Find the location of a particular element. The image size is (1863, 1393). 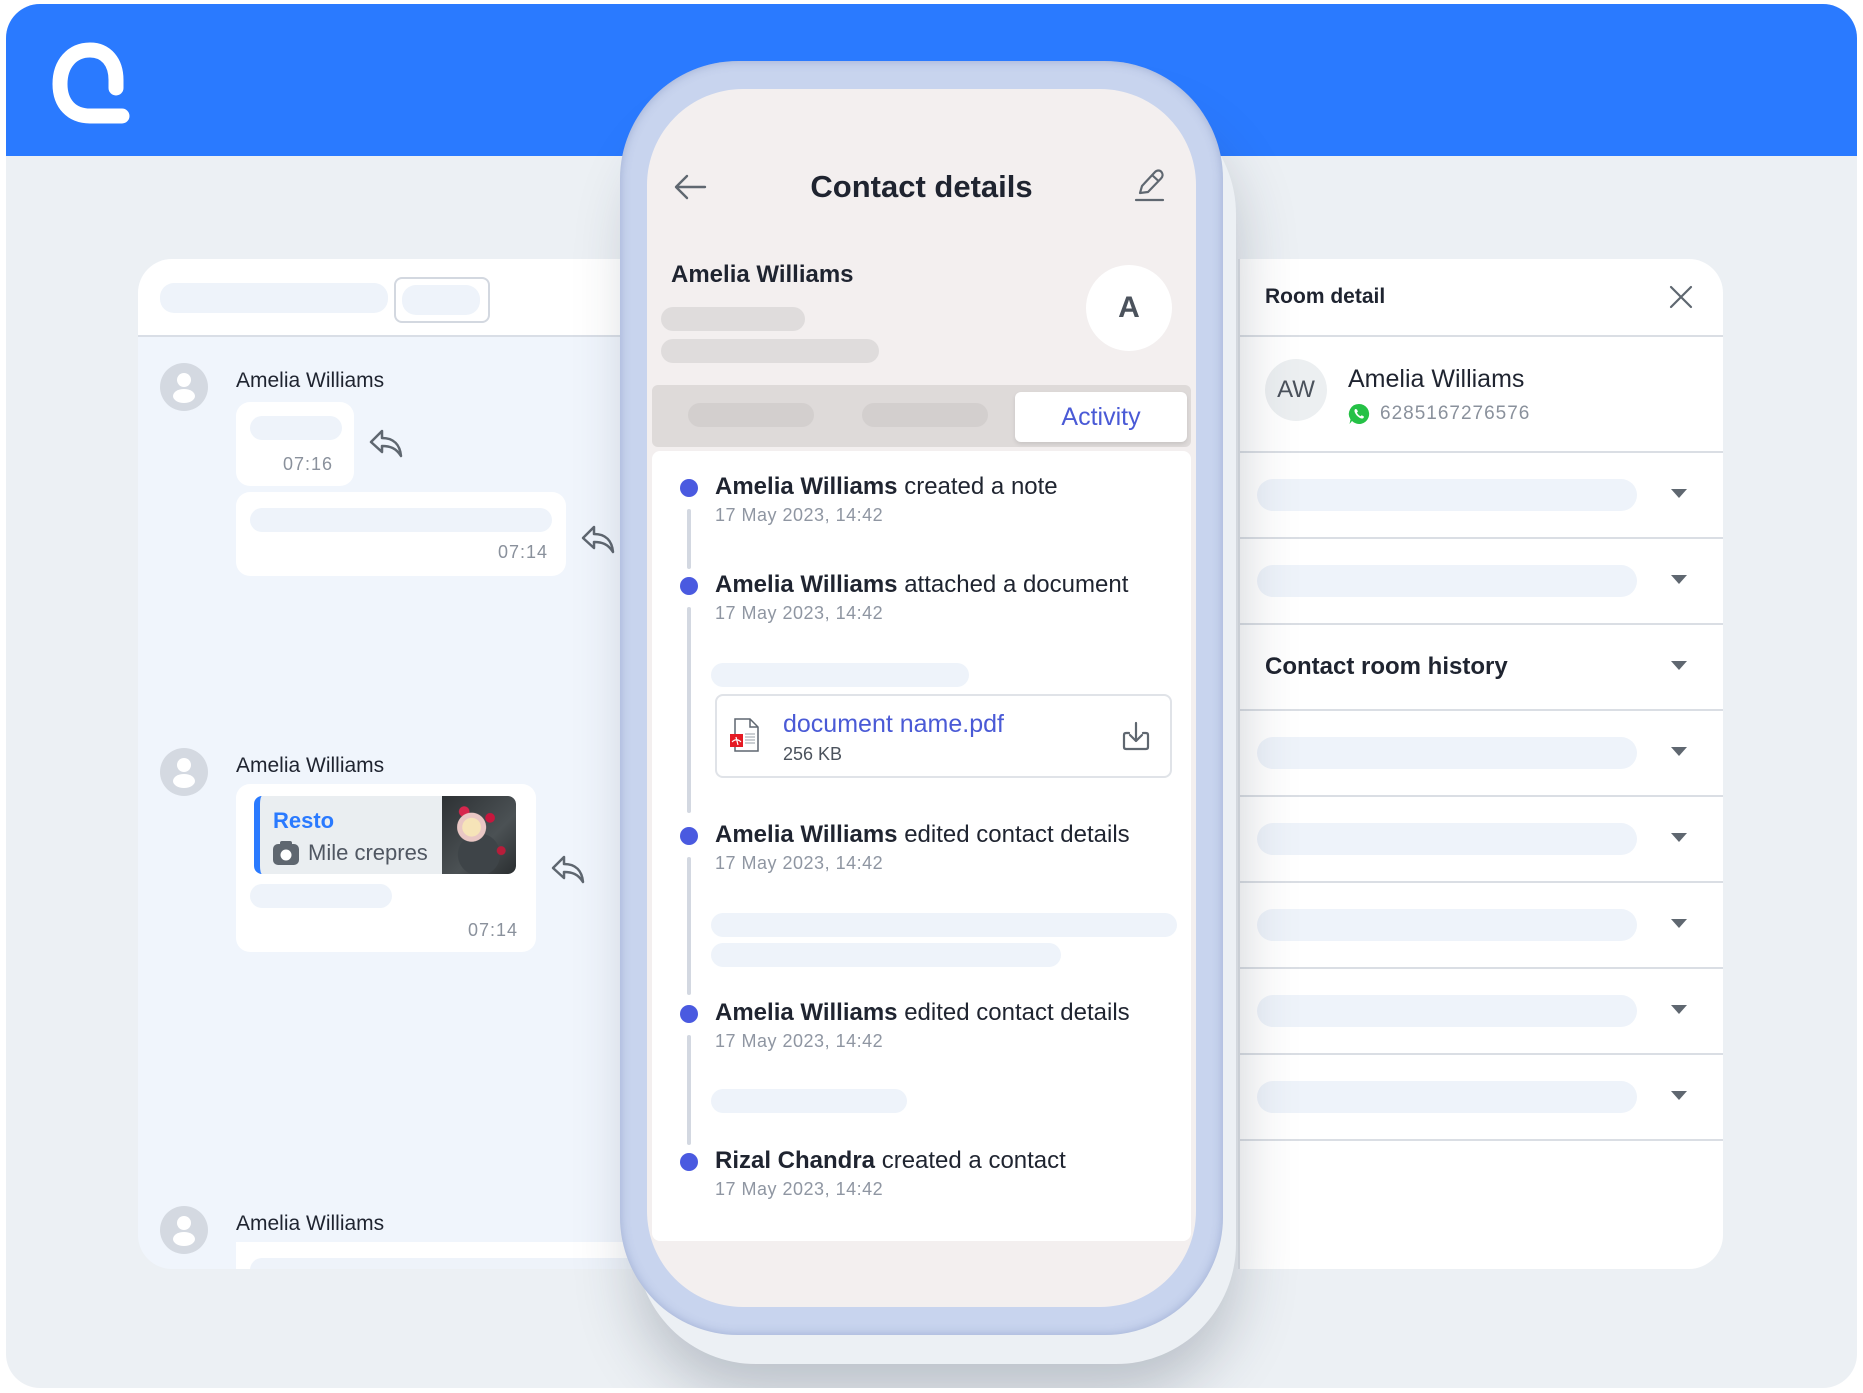

message-bubble: 07:16 is located at coordinates (295, 444).